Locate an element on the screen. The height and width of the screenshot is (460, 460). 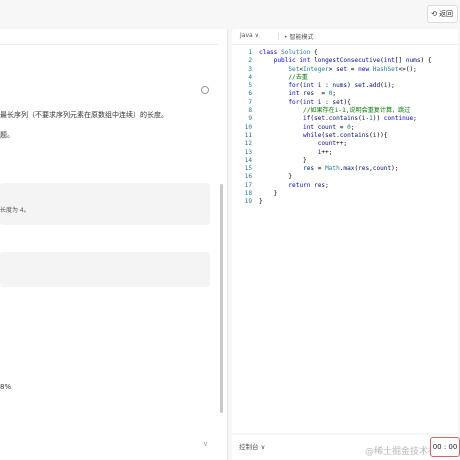
code-text: res = Math.max(res,count); is located at coordinates (351, 169).